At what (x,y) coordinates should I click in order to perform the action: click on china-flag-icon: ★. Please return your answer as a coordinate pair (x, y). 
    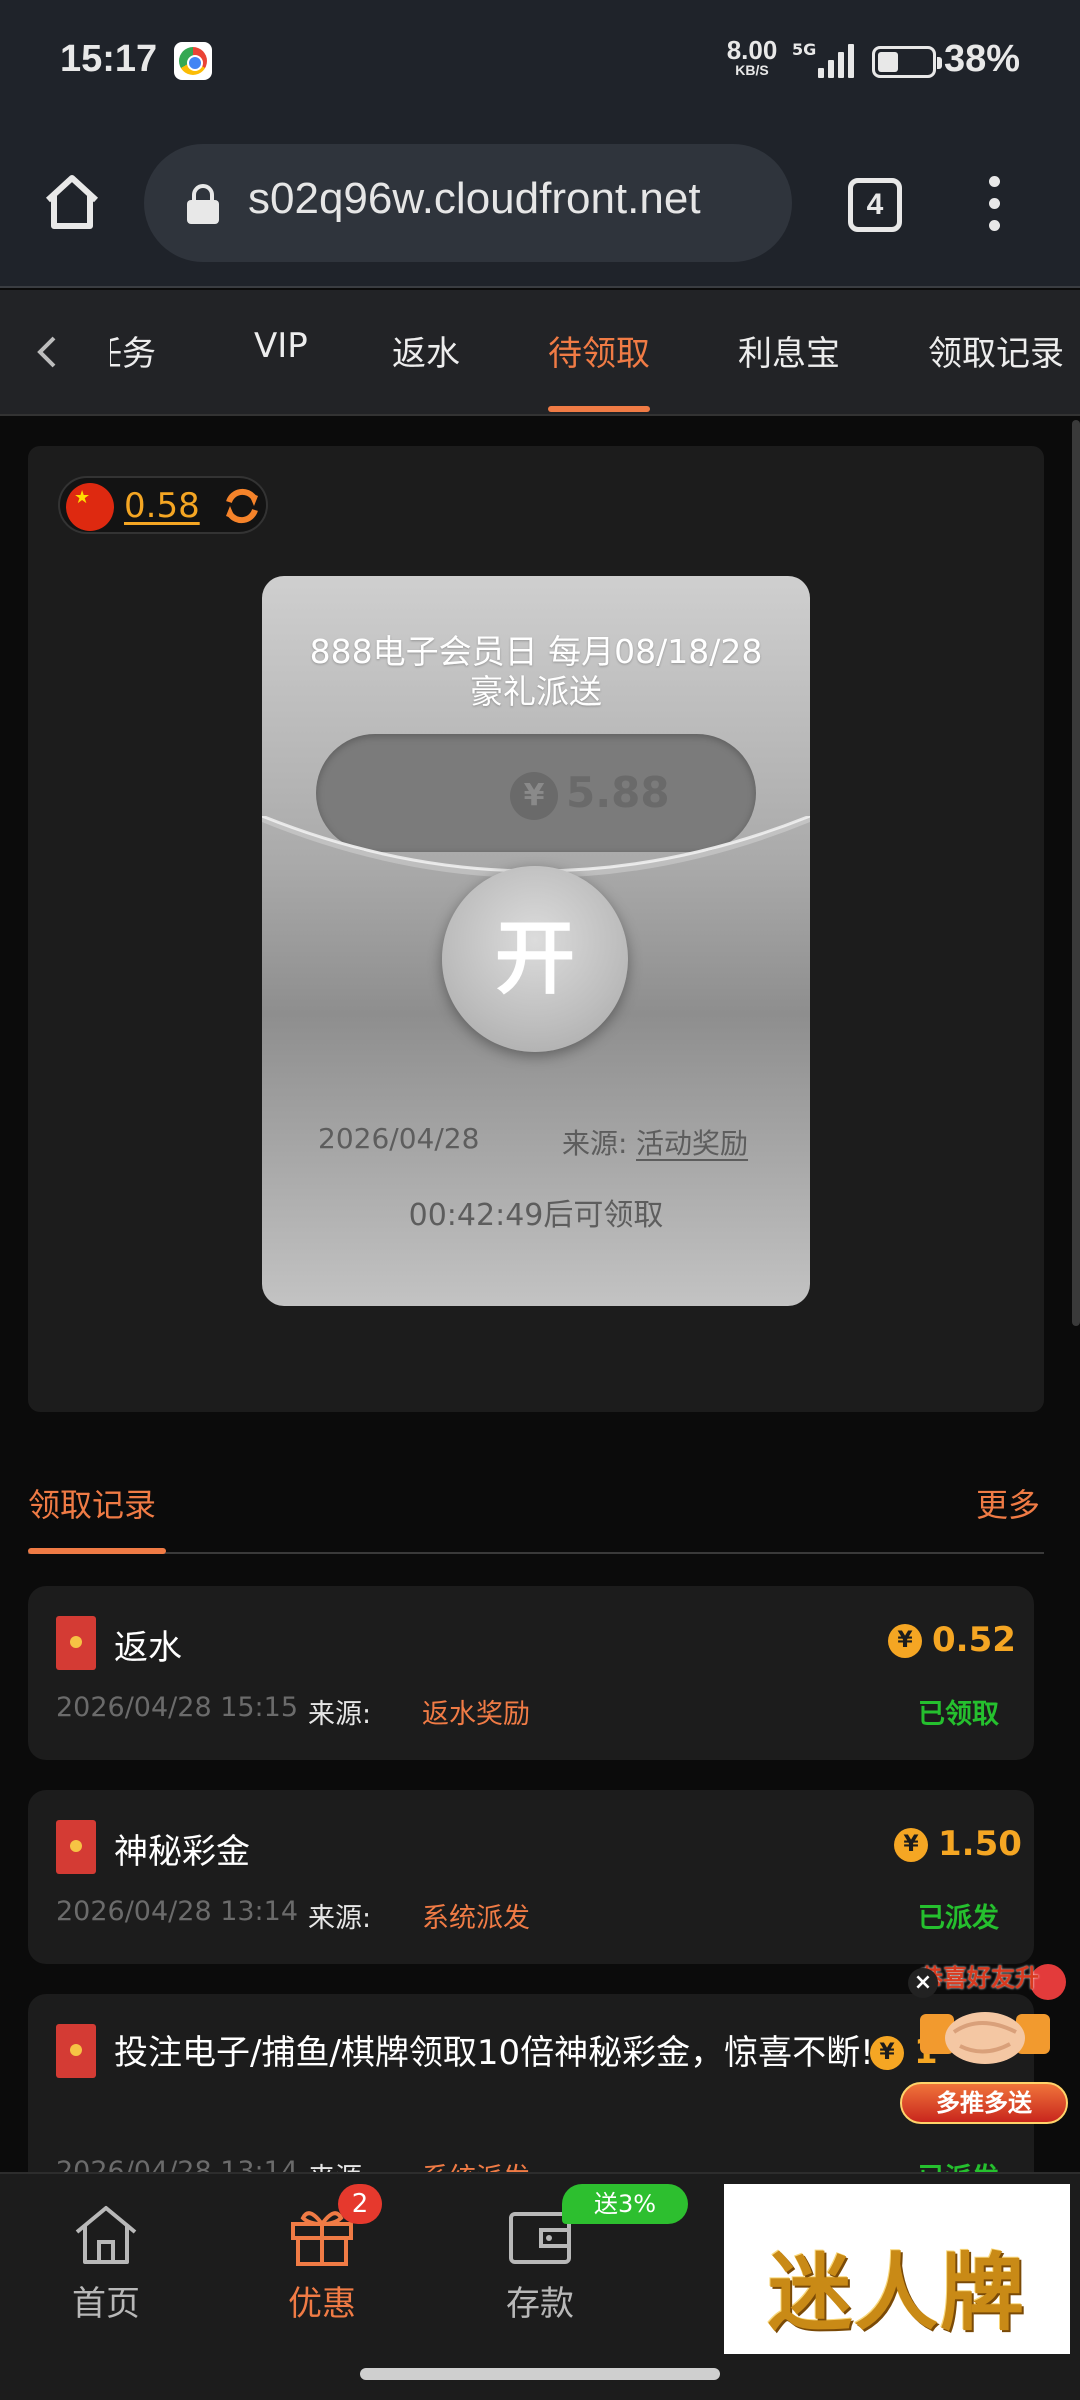
    Looking at the image, I should click on (90, 507).